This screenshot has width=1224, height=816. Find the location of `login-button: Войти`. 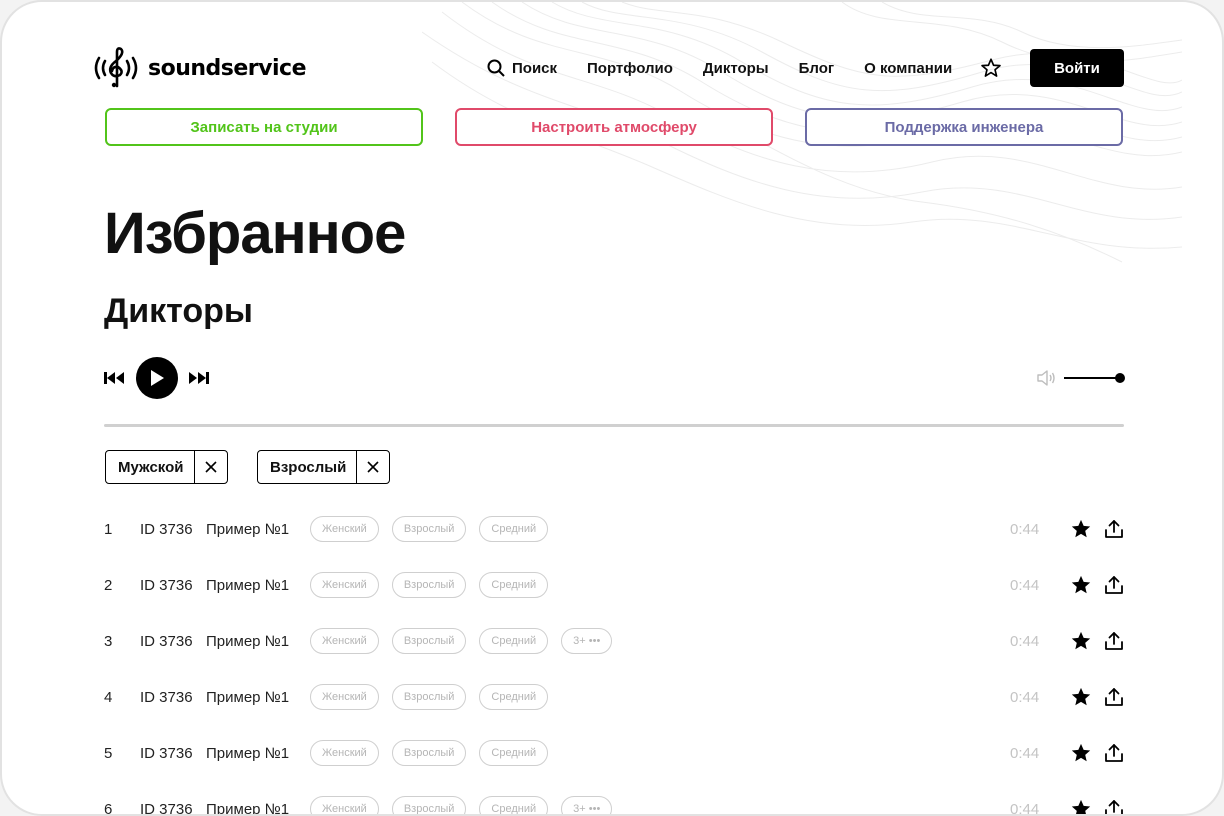

login-button: Войти is located at coordinates (1077, 68).